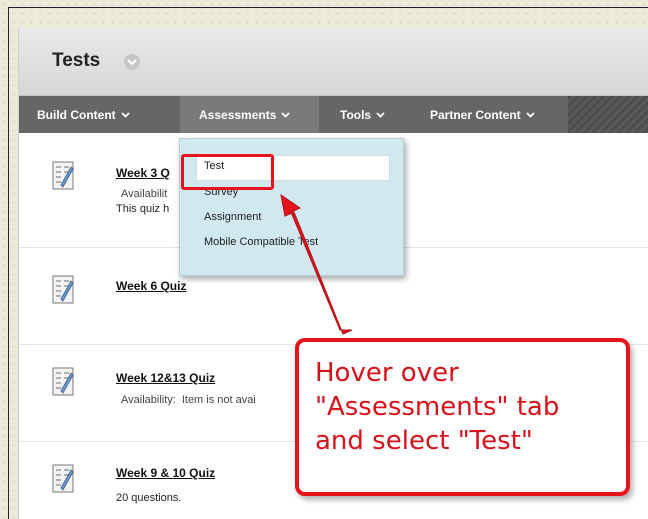 This screenshot has width=648, height=519. I want to click on availability-label: Availability:, so click(148, 400).